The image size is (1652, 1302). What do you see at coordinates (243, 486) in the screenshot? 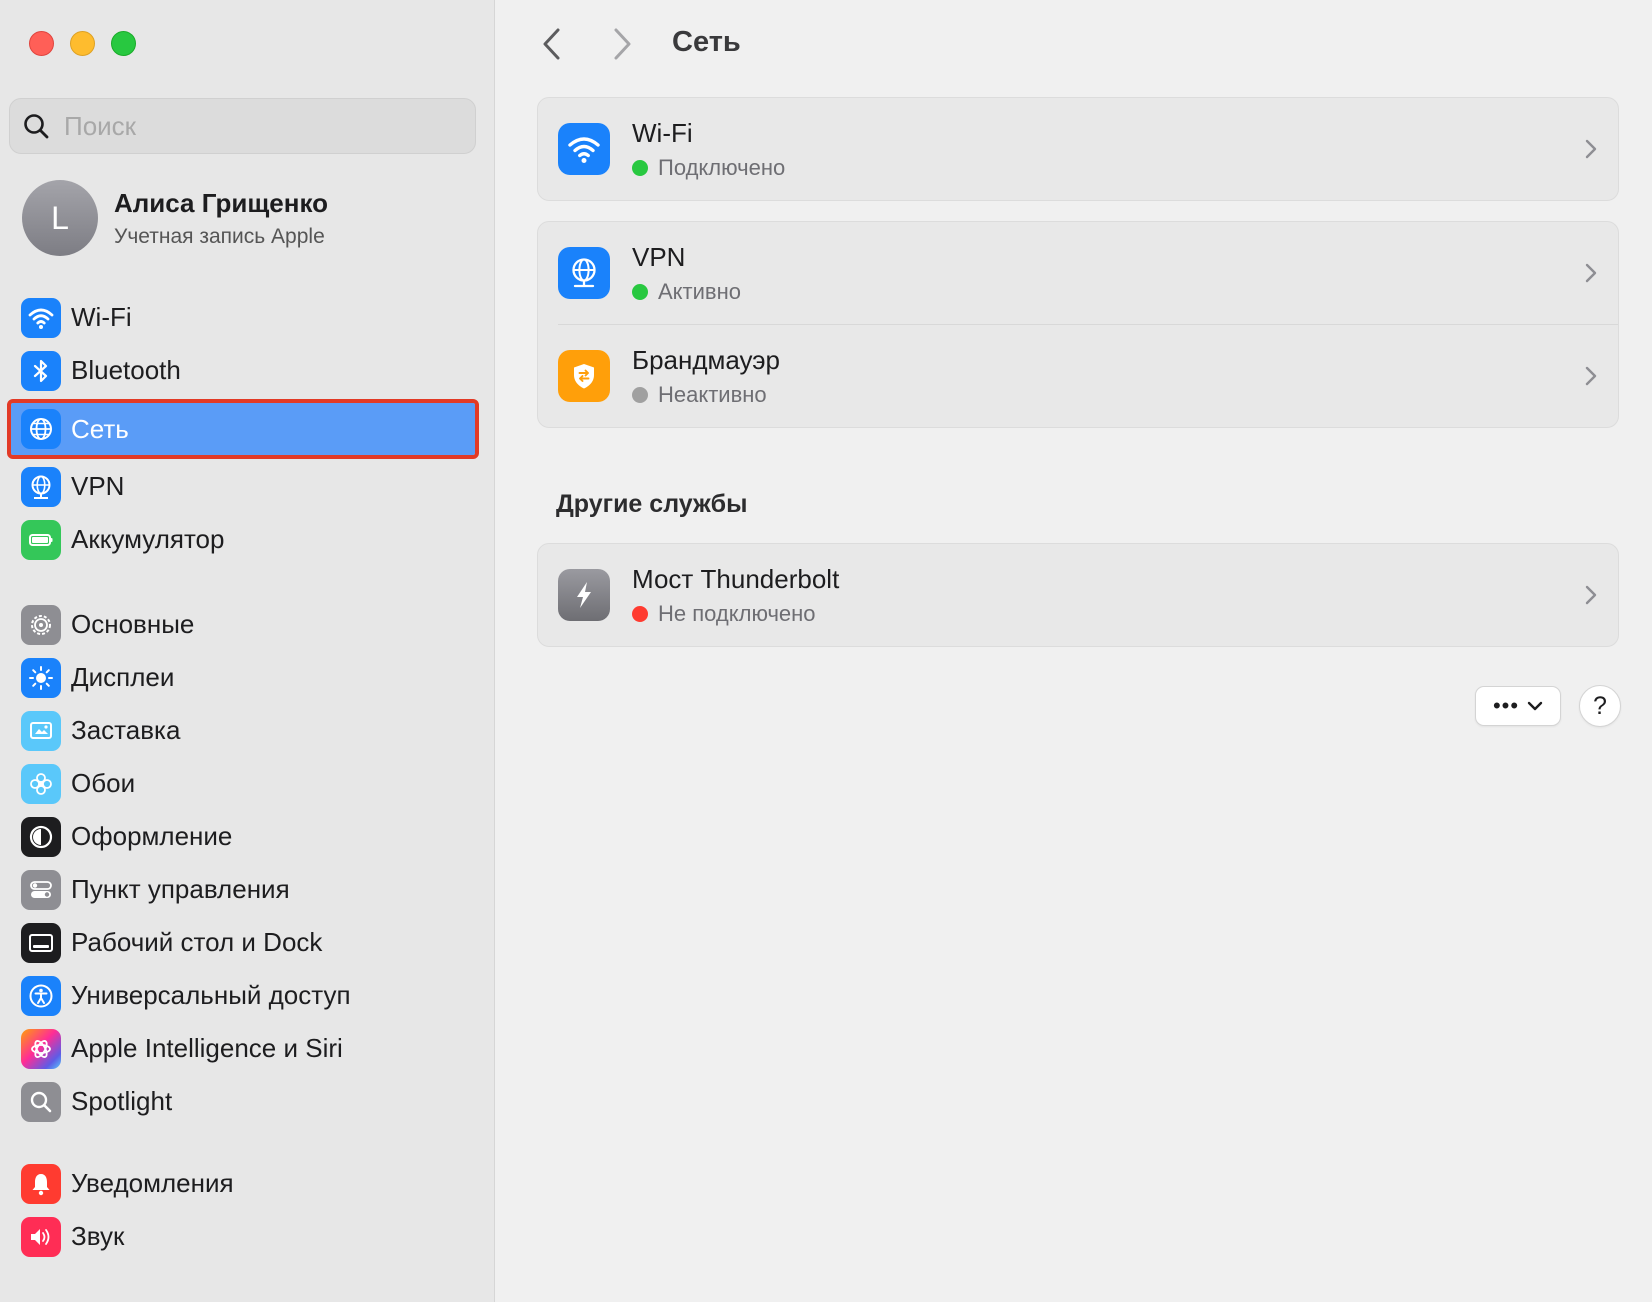
I see `sidebar-item-vpn: VPN` at bounding box center [243, 486].